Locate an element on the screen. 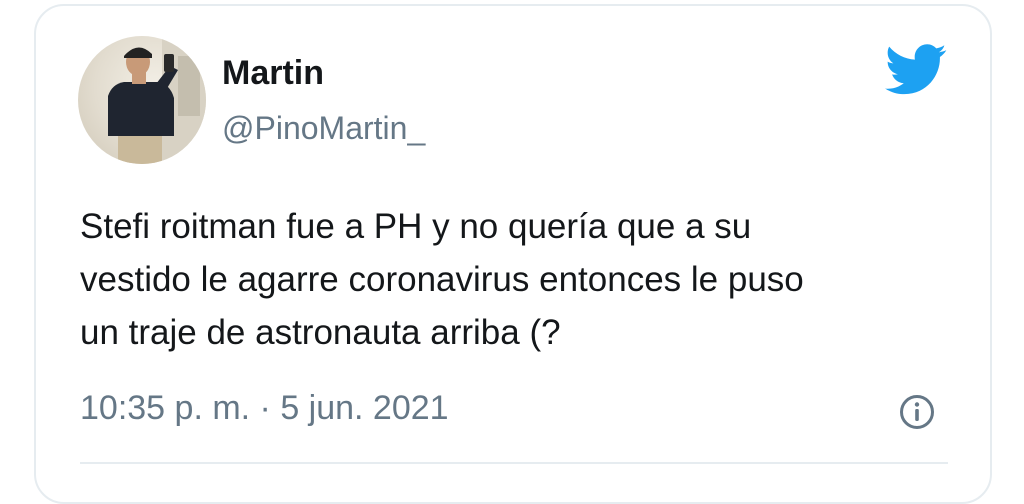  twitter-bird-icon is located at coordinates (916, 70).